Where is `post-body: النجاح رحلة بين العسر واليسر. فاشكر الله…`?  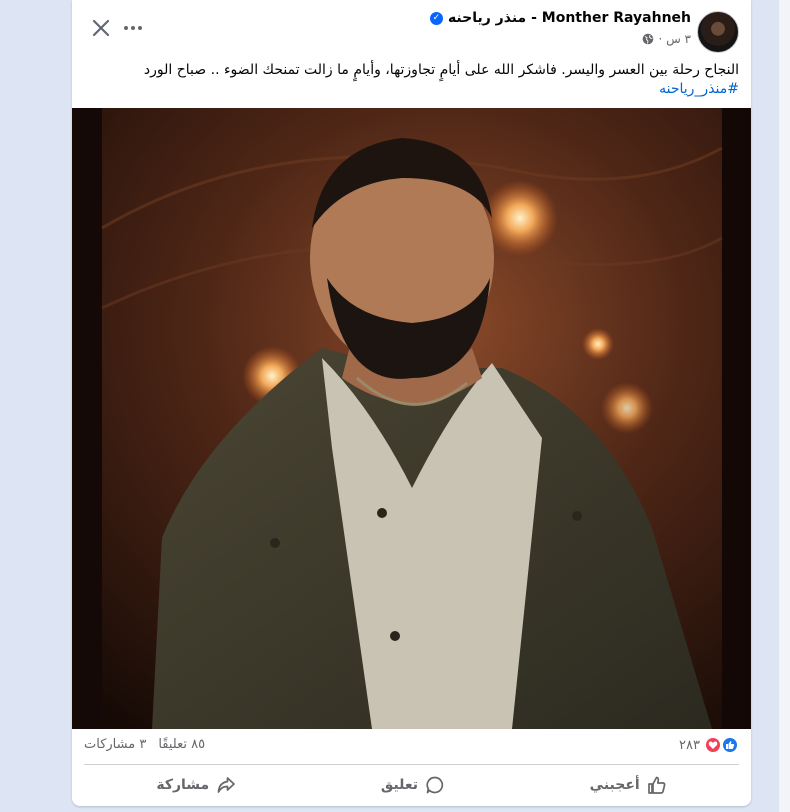 post-body: النجاح رحلة بين العسر واليسر. فاشكر الله… is located at coordinates (441, 70).